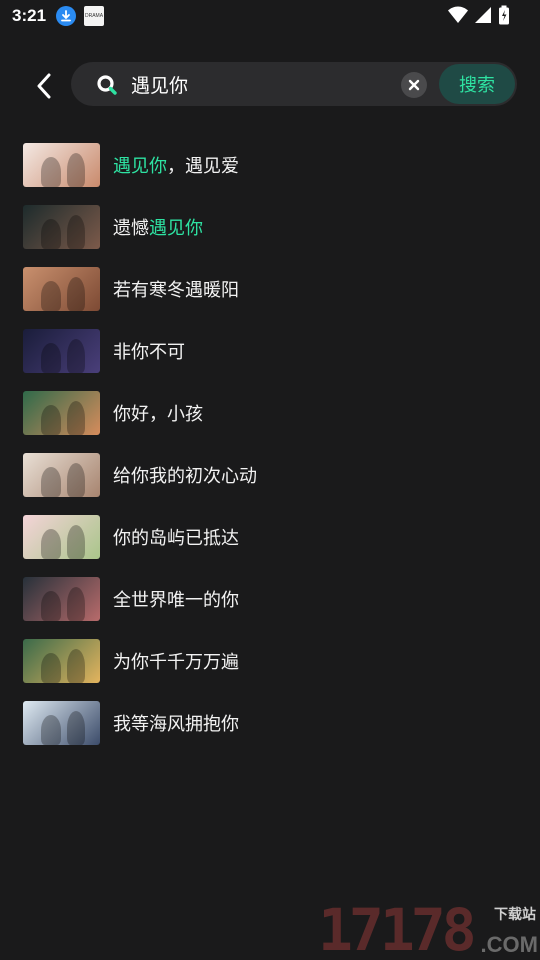 Image resolution: width=540 pixels, height=960 pixels. I want to click on result-item: 非你不可, so click(270, 351).